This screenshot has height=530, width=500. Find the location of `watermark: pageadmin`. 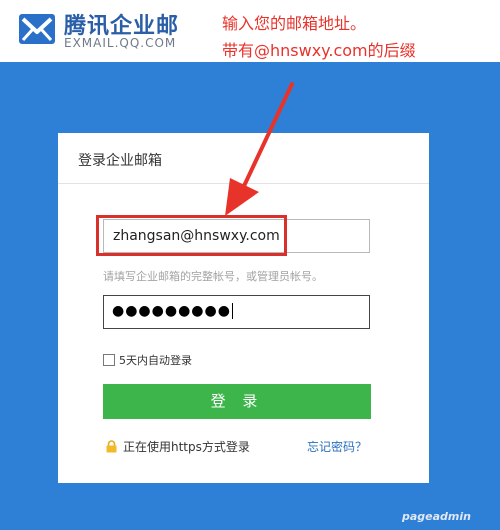

watermark: pageadmin is located at coordinates (436, 516).